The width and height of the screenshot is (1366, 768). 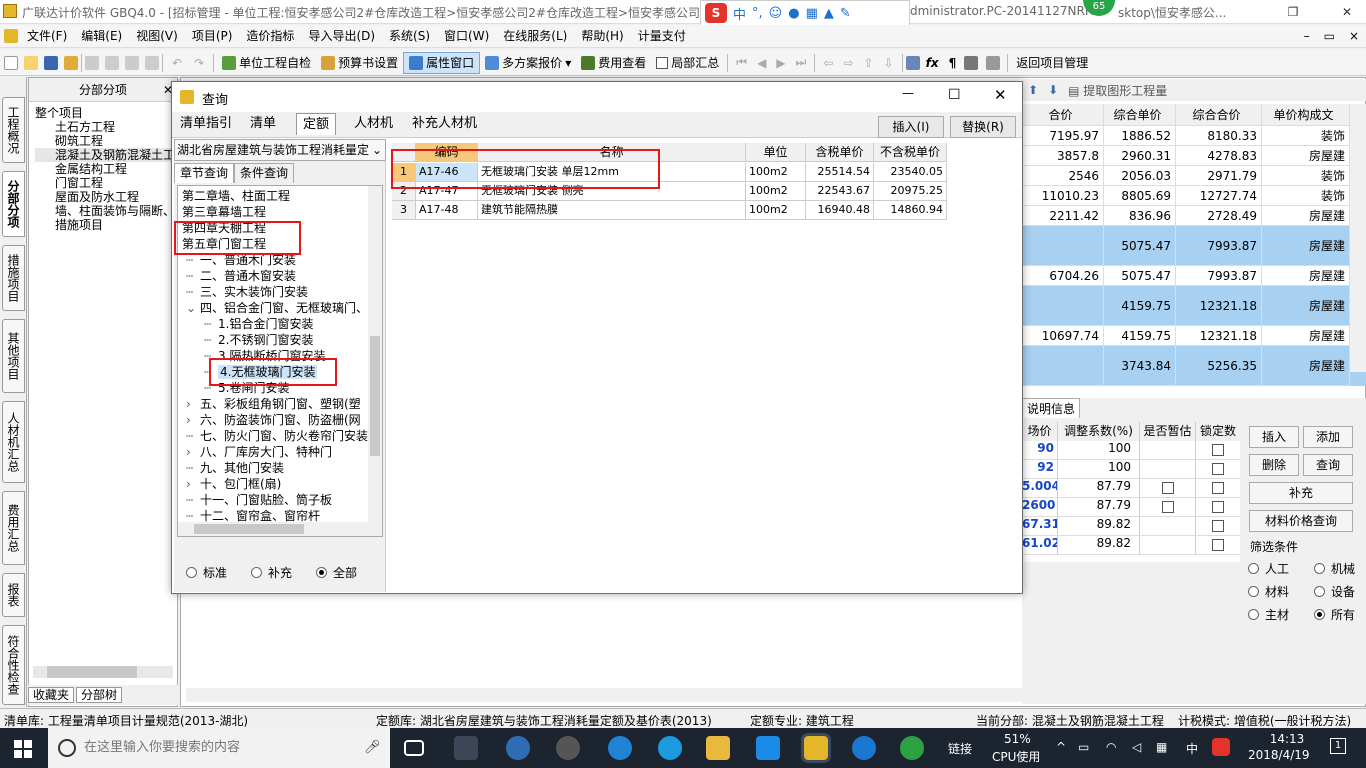 I want to click on radio-supplement: 补充, so click(x=271, y=572).